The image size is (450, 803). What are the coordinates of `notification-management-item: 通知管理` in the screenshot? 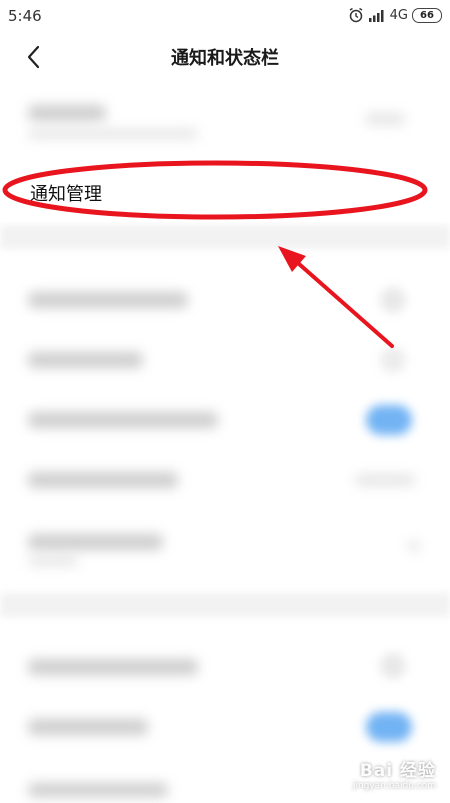 It's located at (225, 191).